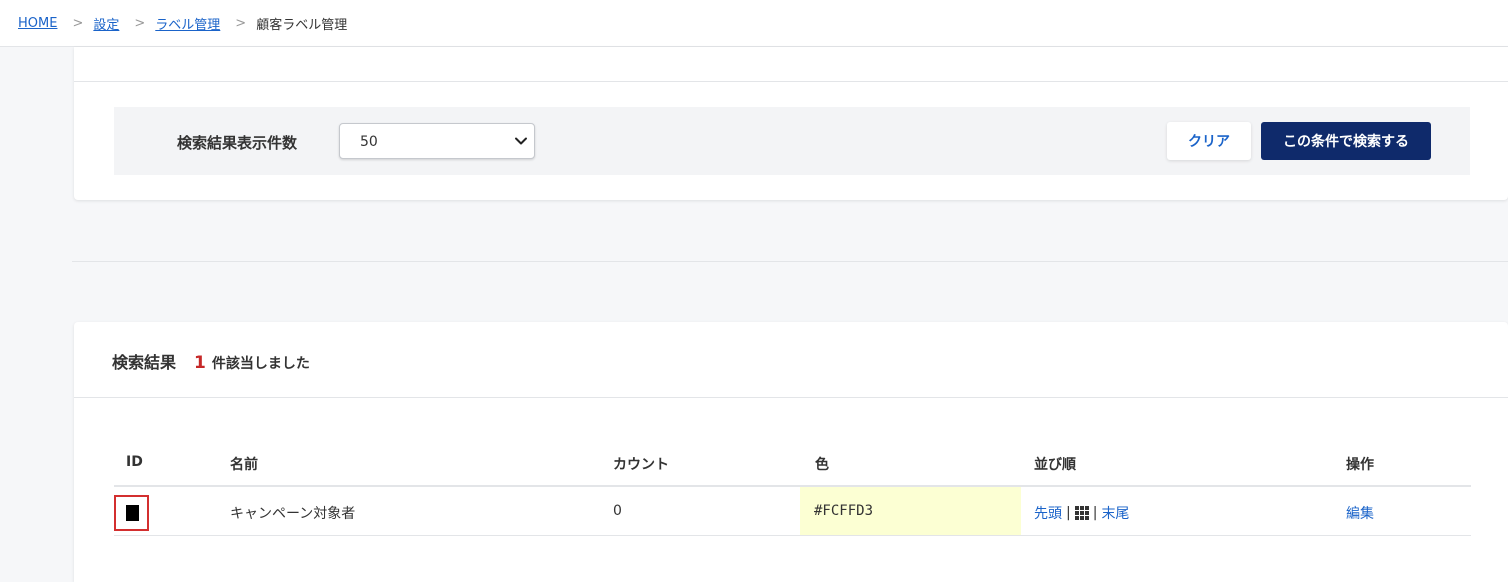  Describe the element at coordinates (790, 261) in the screenshot. I see `section-divider` at that location.